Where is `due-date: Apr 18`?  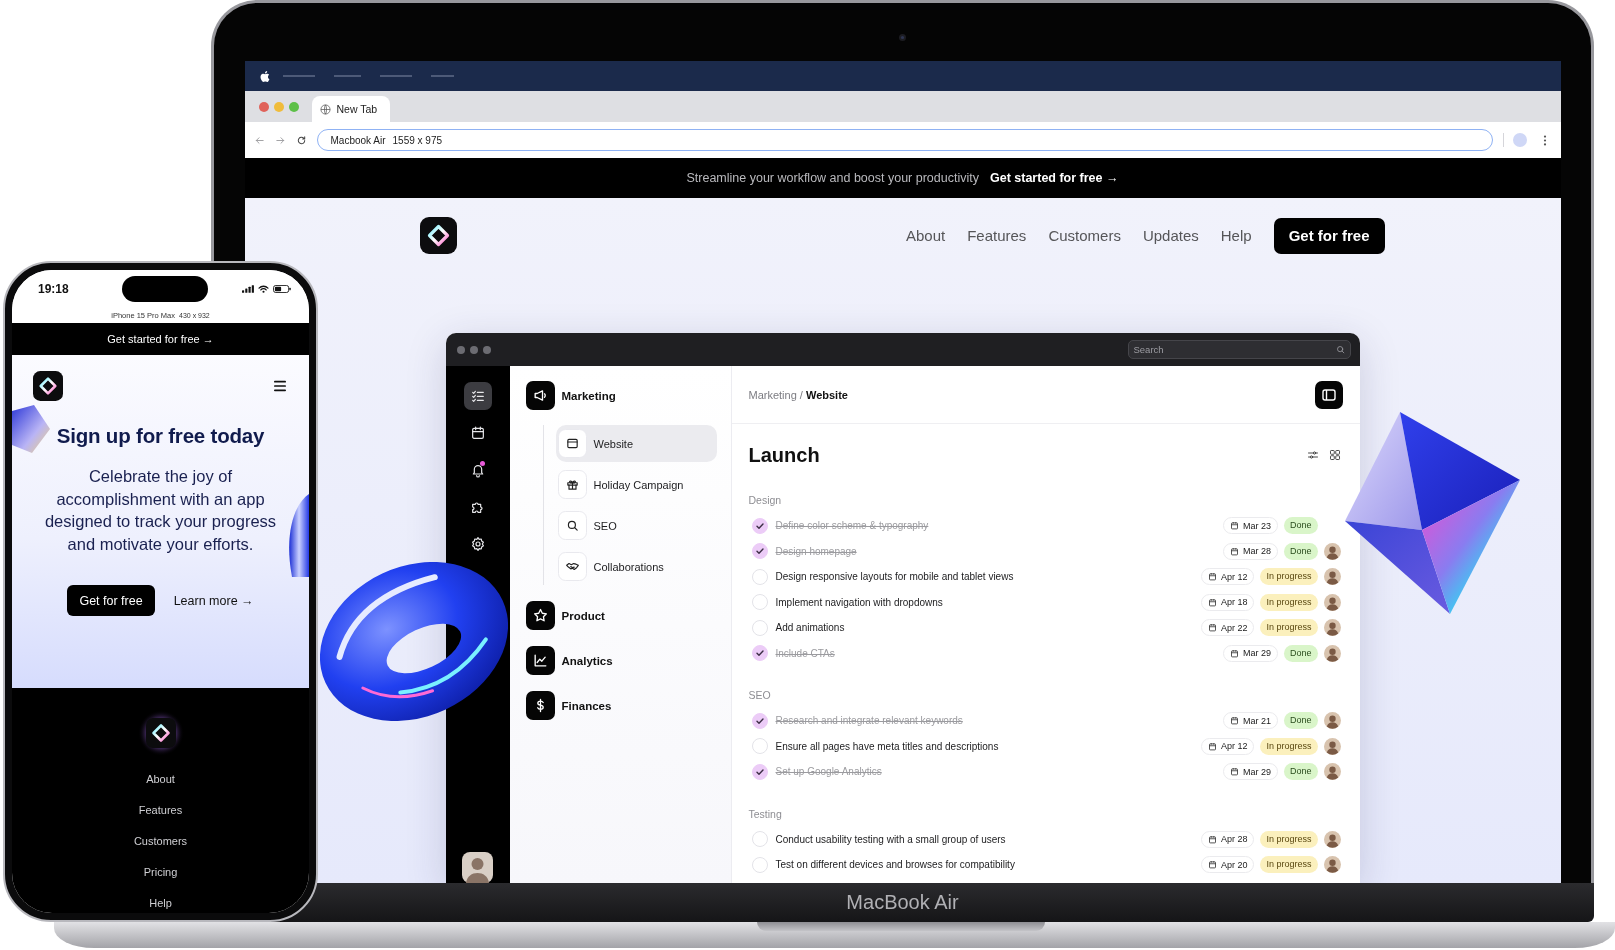 due-date: Apr 18 is located at coordinates (1234, 602).